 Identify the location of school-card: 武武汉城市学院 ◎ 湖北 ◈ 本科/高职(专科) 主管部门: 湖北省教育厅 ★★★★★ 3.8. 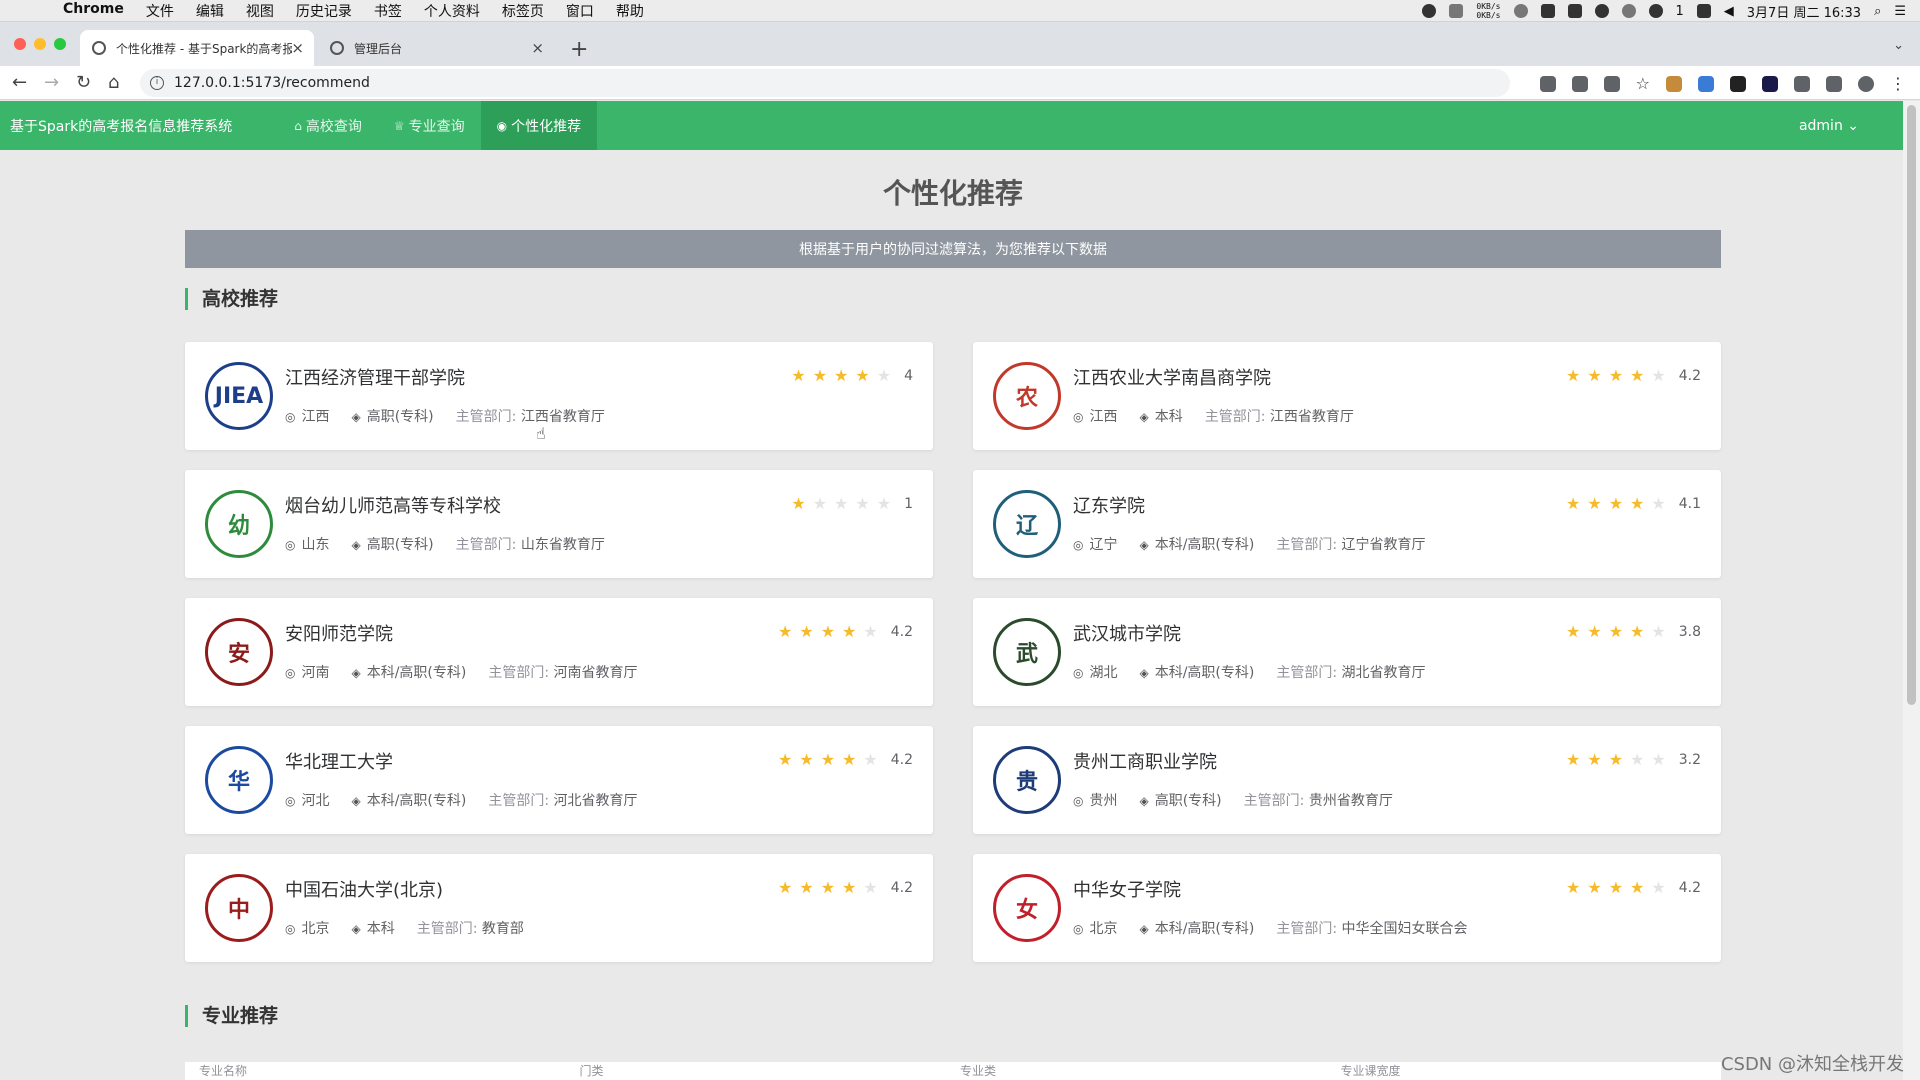
(1347, 652).